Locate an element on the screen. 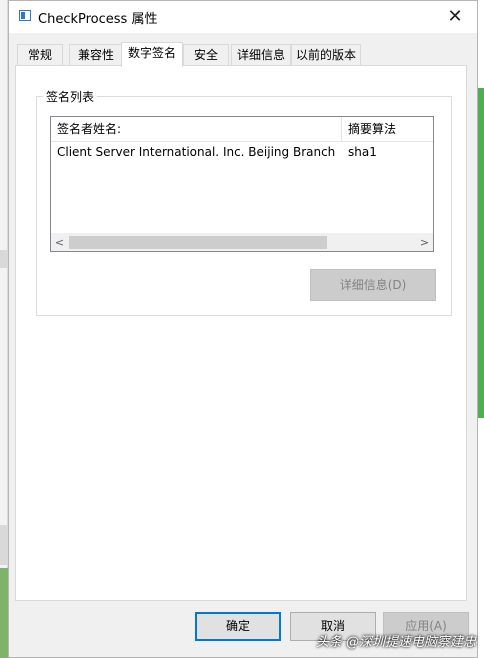 The width and height of the screenshot is (484, 658). column-header-digest: 摘要算法 is located at coordinates (387, 129).